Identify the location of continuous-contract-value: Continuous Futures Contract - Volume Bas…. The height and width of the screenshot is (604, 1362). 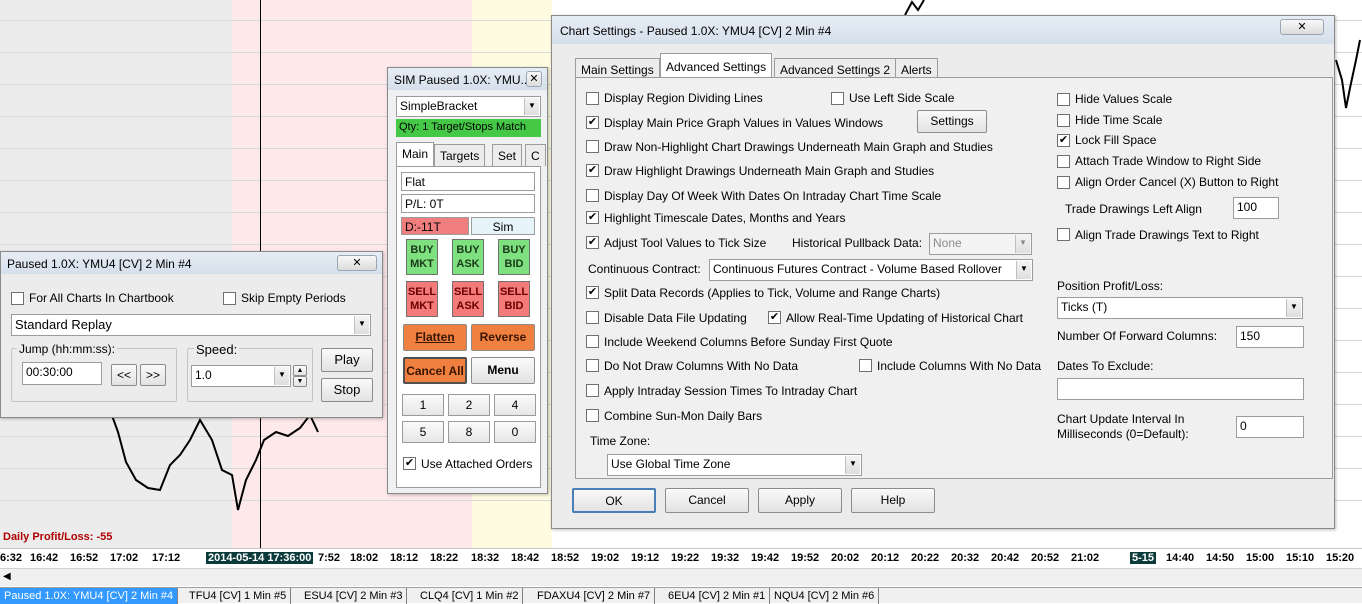
(857, 269).